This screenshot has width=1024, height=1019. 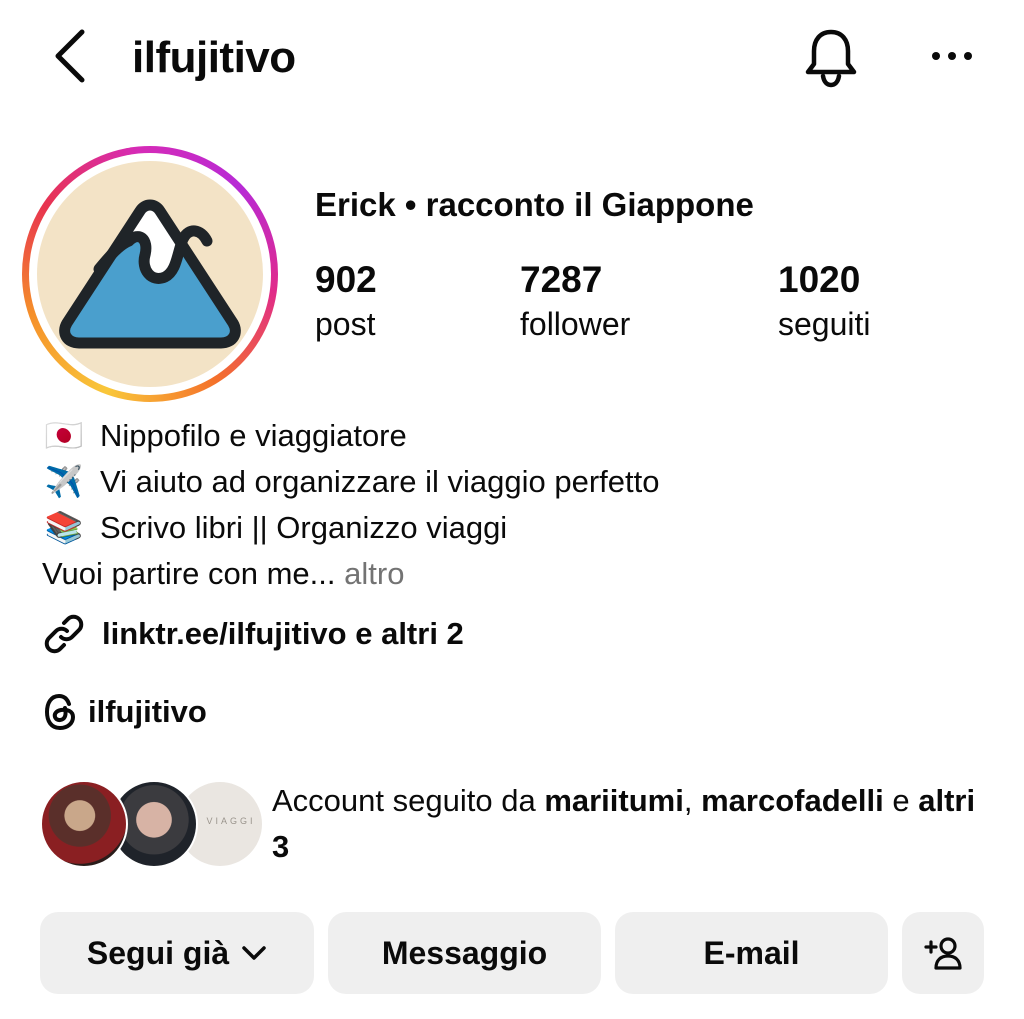 I want to click on more-options-button, so click(x=952, y=56).